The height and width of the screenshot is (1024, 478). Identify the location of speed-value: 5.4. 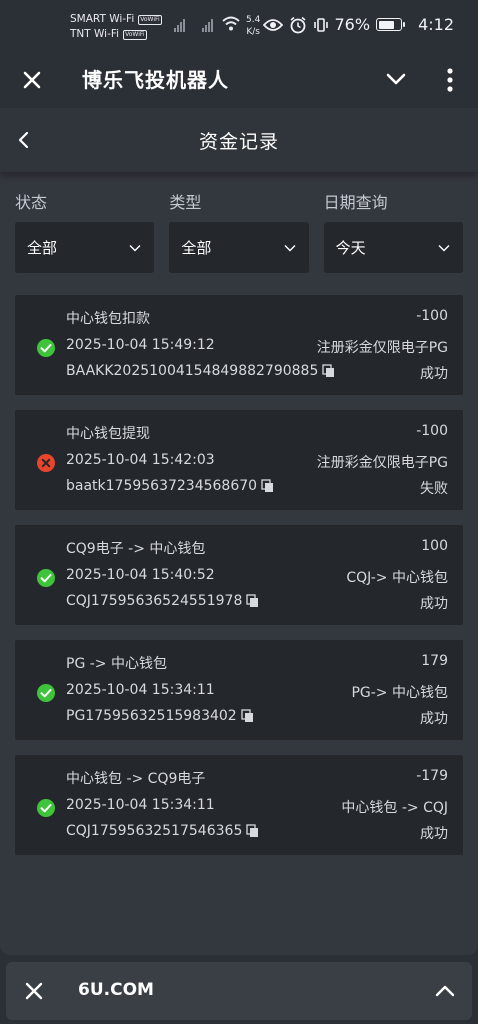
(253, 20).